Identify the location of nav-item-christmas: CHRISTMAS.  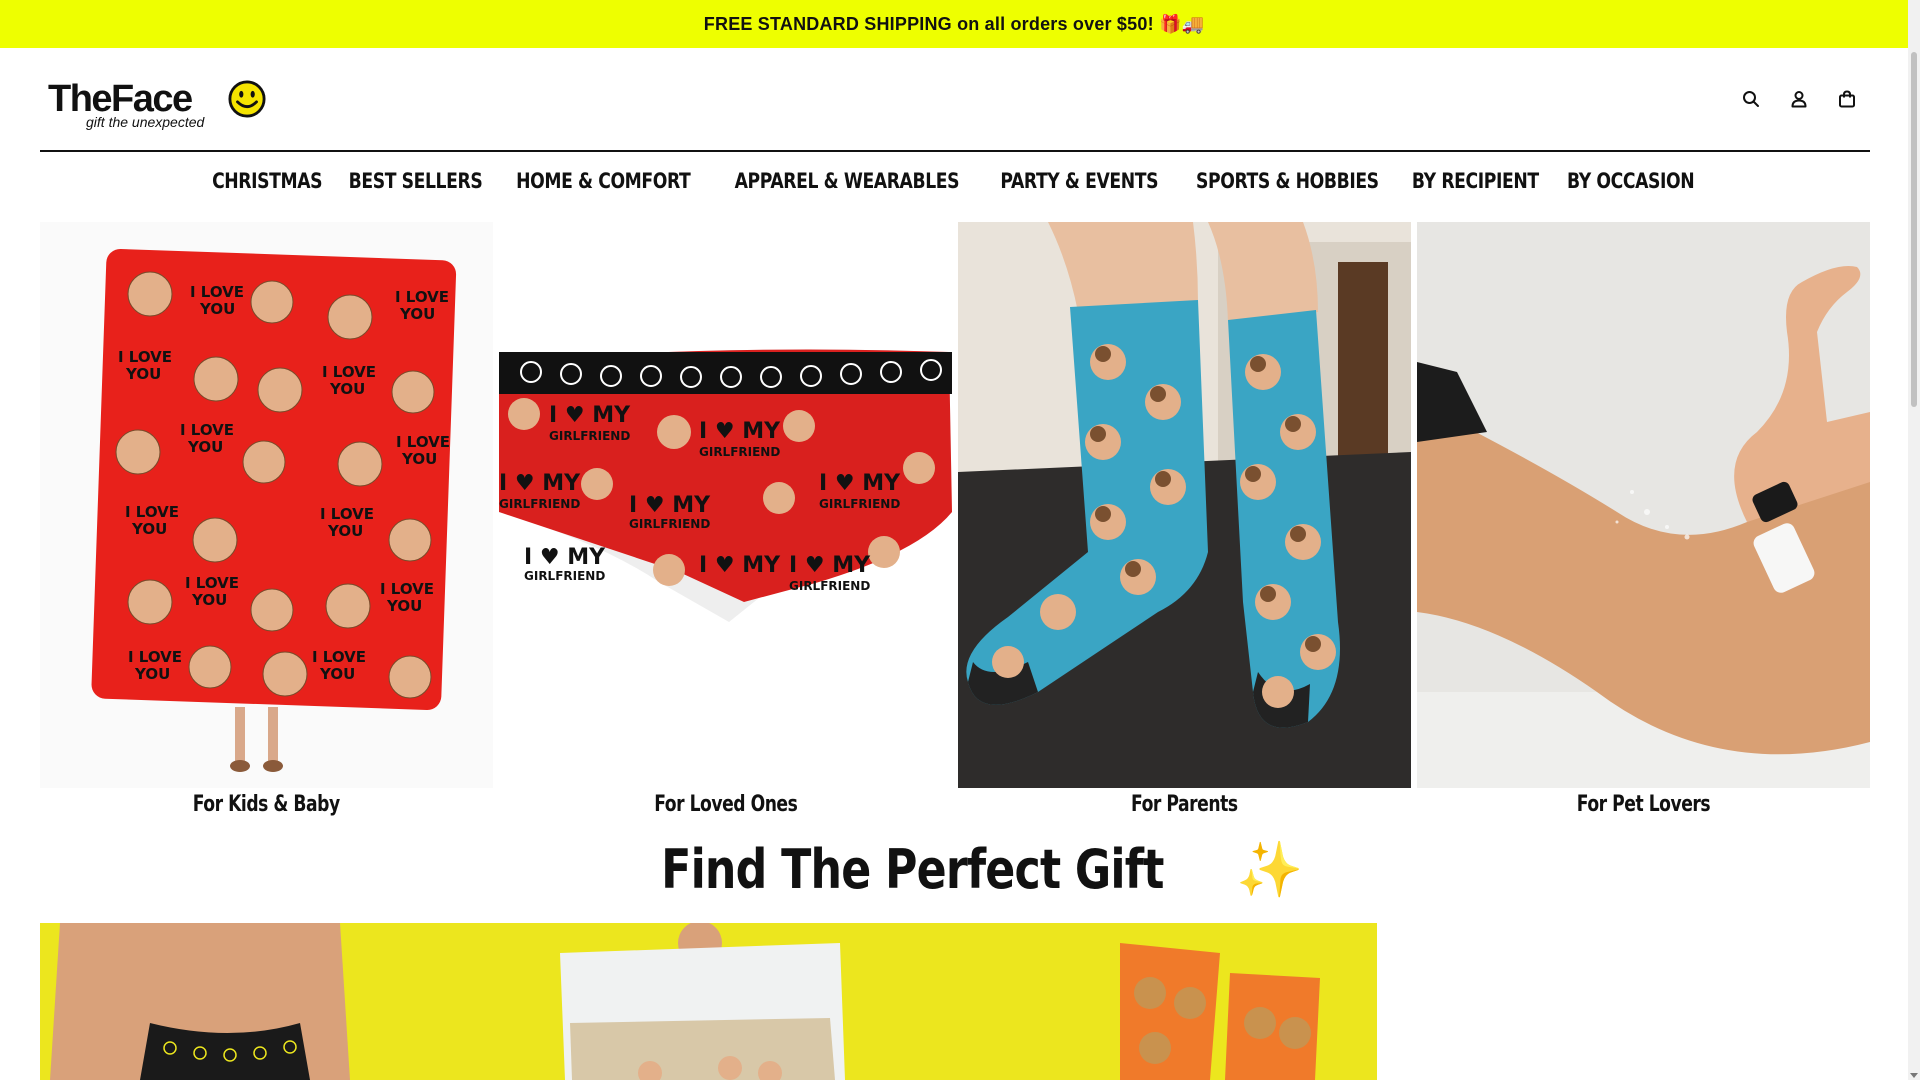
(267, 181).